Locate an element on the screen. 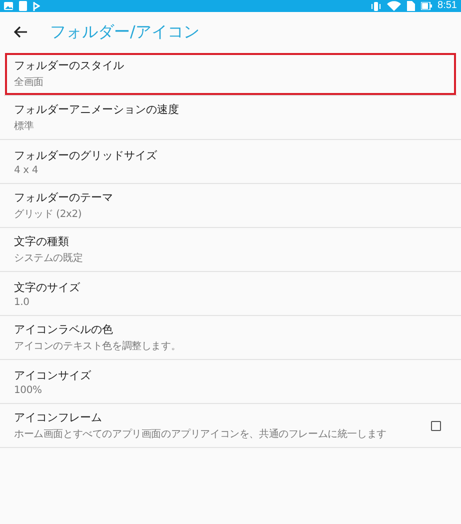 The height and width of the screenshot is (524, 461). setting-title: フォルダーのテーマ is located at coordinates (64, 197).